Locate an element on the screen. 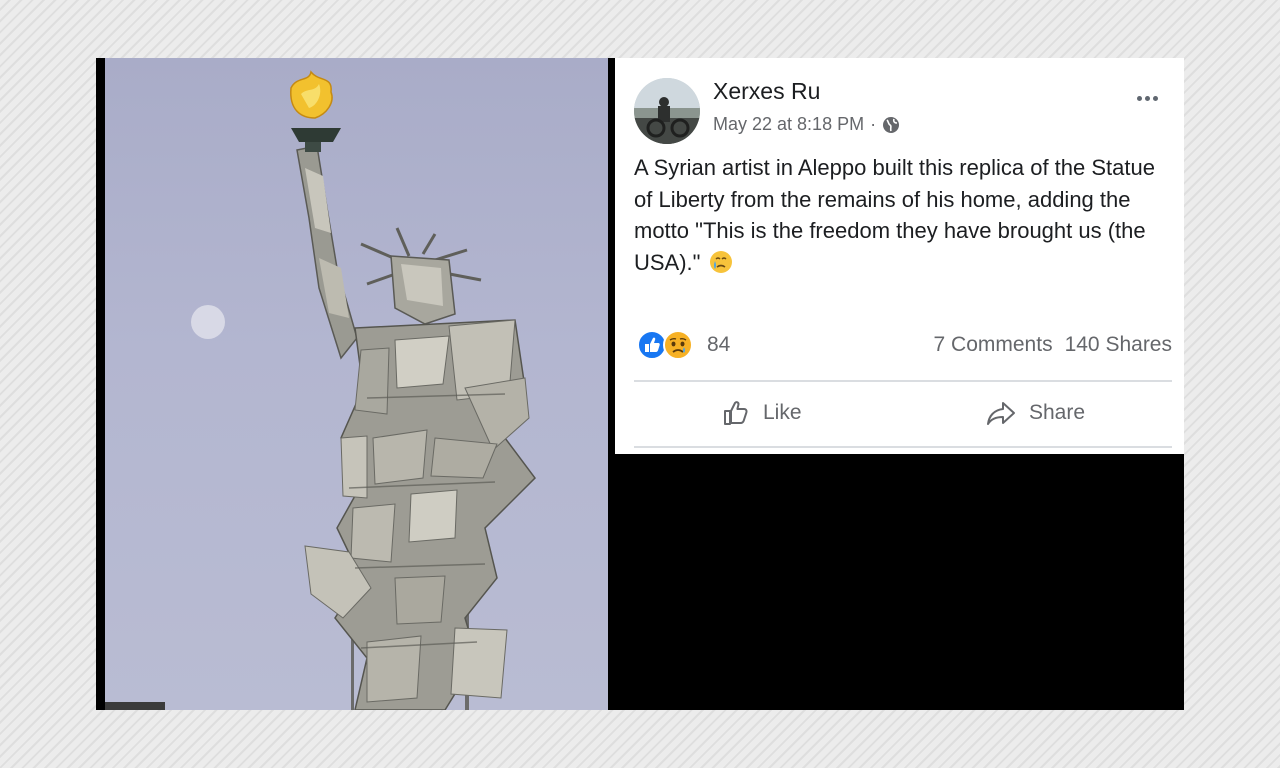 This screenshot has height=768, width=1280. more-options-icon is located at coordinates (1147, 98).